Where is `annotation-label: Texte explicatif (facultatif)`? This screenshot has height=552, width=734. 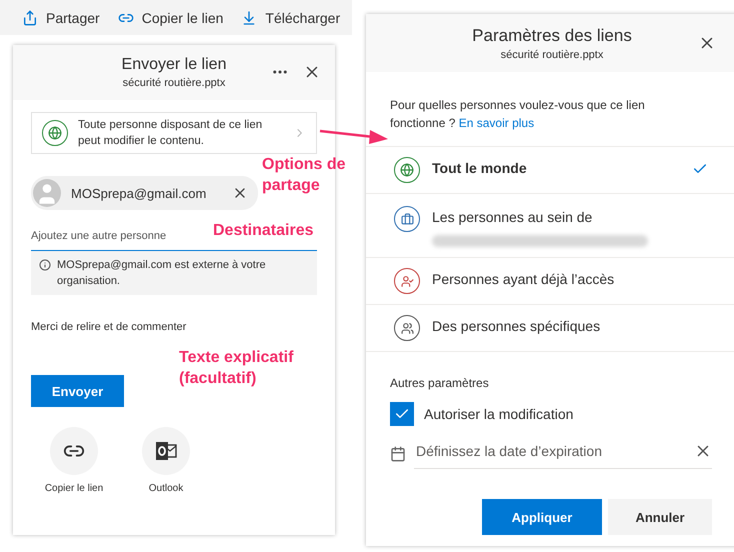
annotation-label: Texte explicatif (facultatif) is located at coordinates (236, 368).